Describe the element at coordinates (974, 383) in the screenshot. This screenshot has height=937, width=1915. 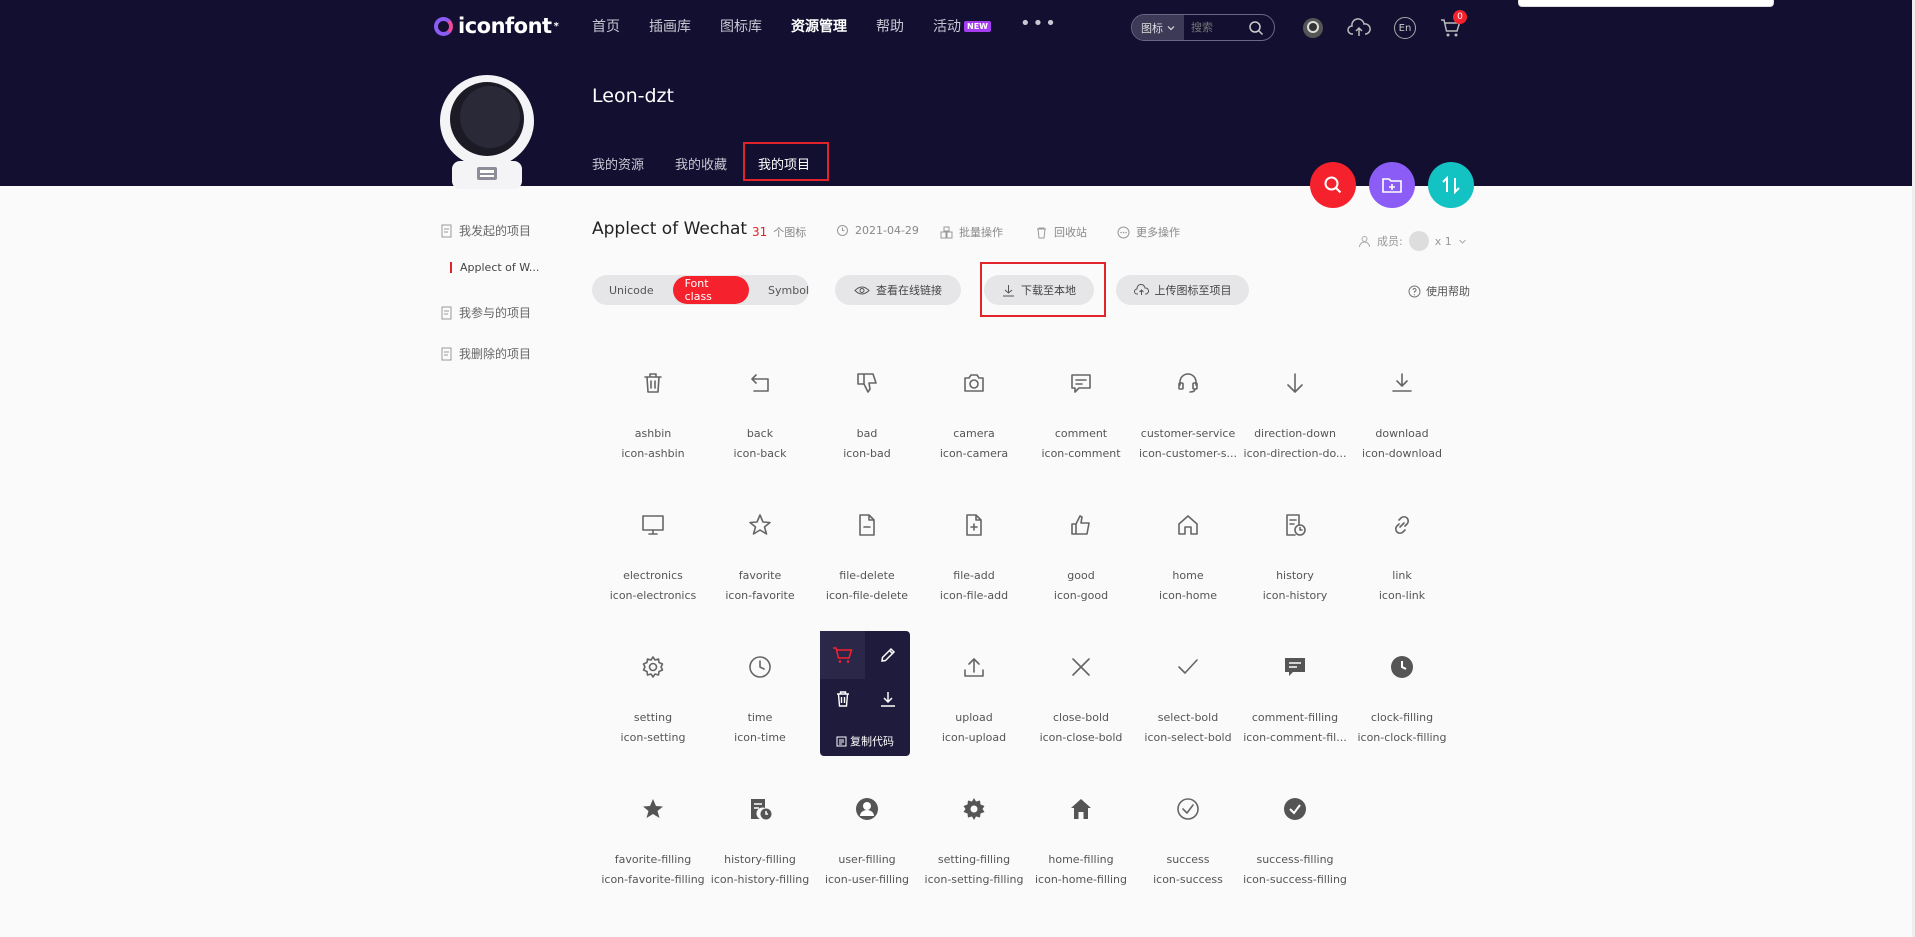
I see `camera-icon` at that location.